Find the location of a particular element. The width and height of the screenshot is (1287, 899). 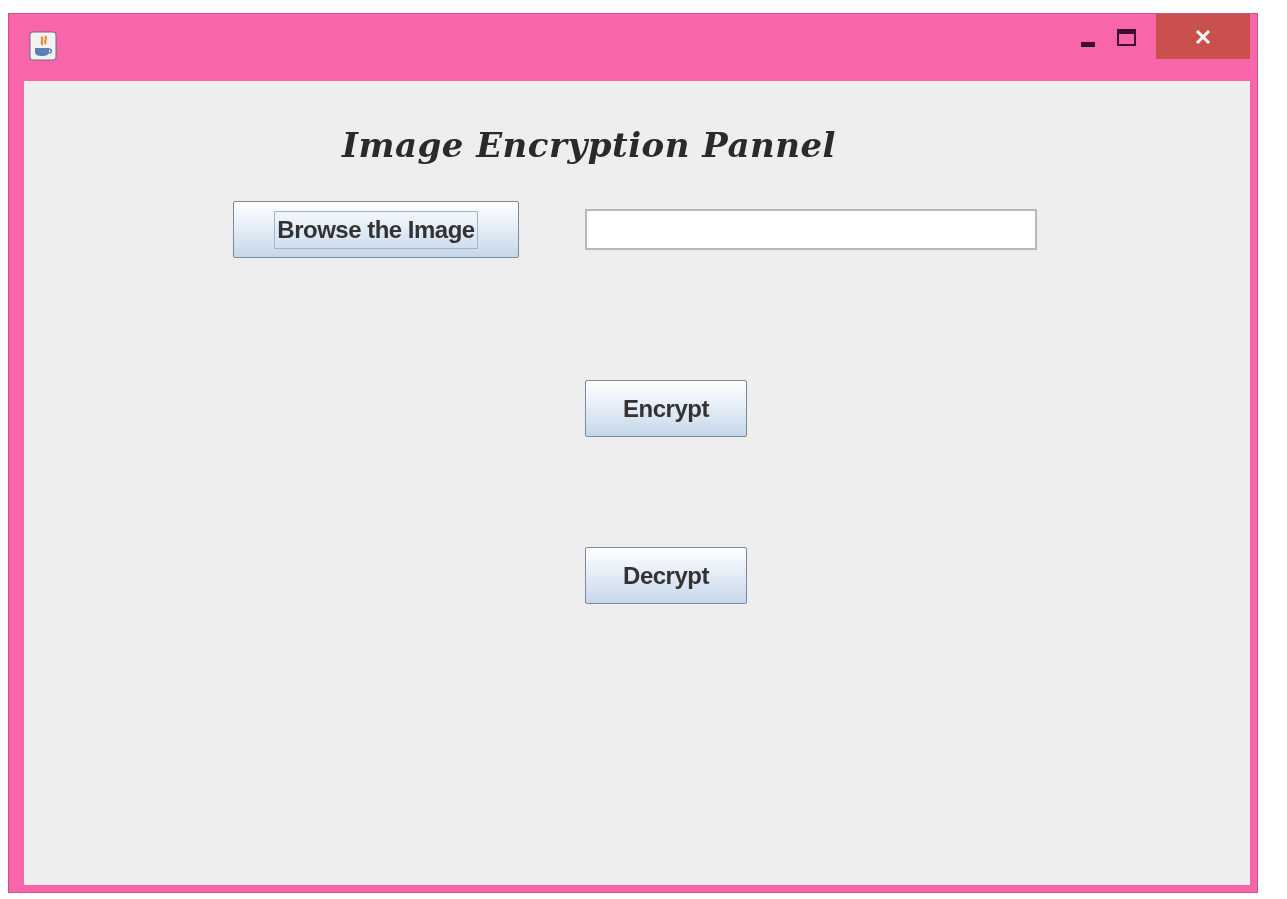

close-icon is located at coordinates (1203, 36).